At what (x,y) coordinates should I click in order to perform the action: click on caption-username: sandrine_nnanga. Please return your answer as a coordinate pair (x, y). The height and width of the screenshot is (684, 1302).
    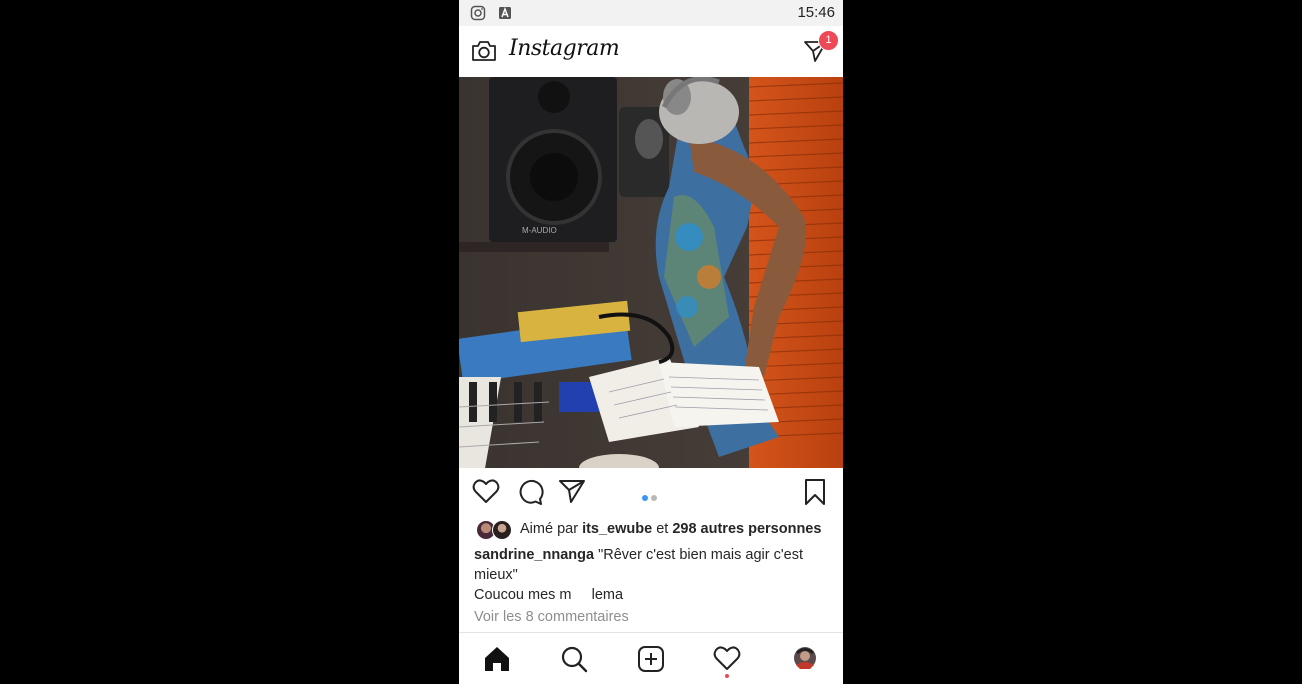
    Looking at the image, I should click on (534, 555).